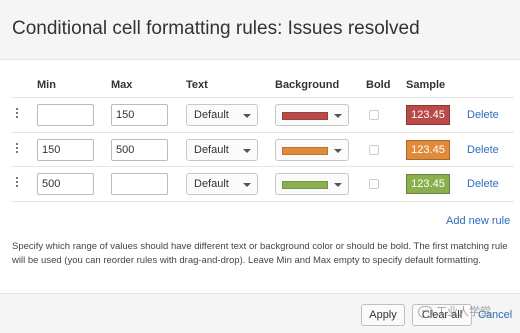 This screenshot has height=333, width=520. What do you see at coordinates (122, 85) in the screenshot?
I see `column-header-max: Max` at bounding box center [122, 85].